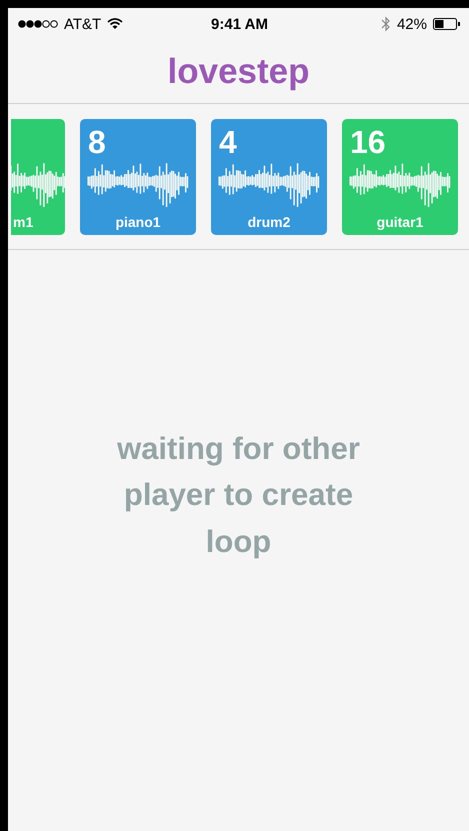  I want to click on app-title: lovestep, so click(239, 72).